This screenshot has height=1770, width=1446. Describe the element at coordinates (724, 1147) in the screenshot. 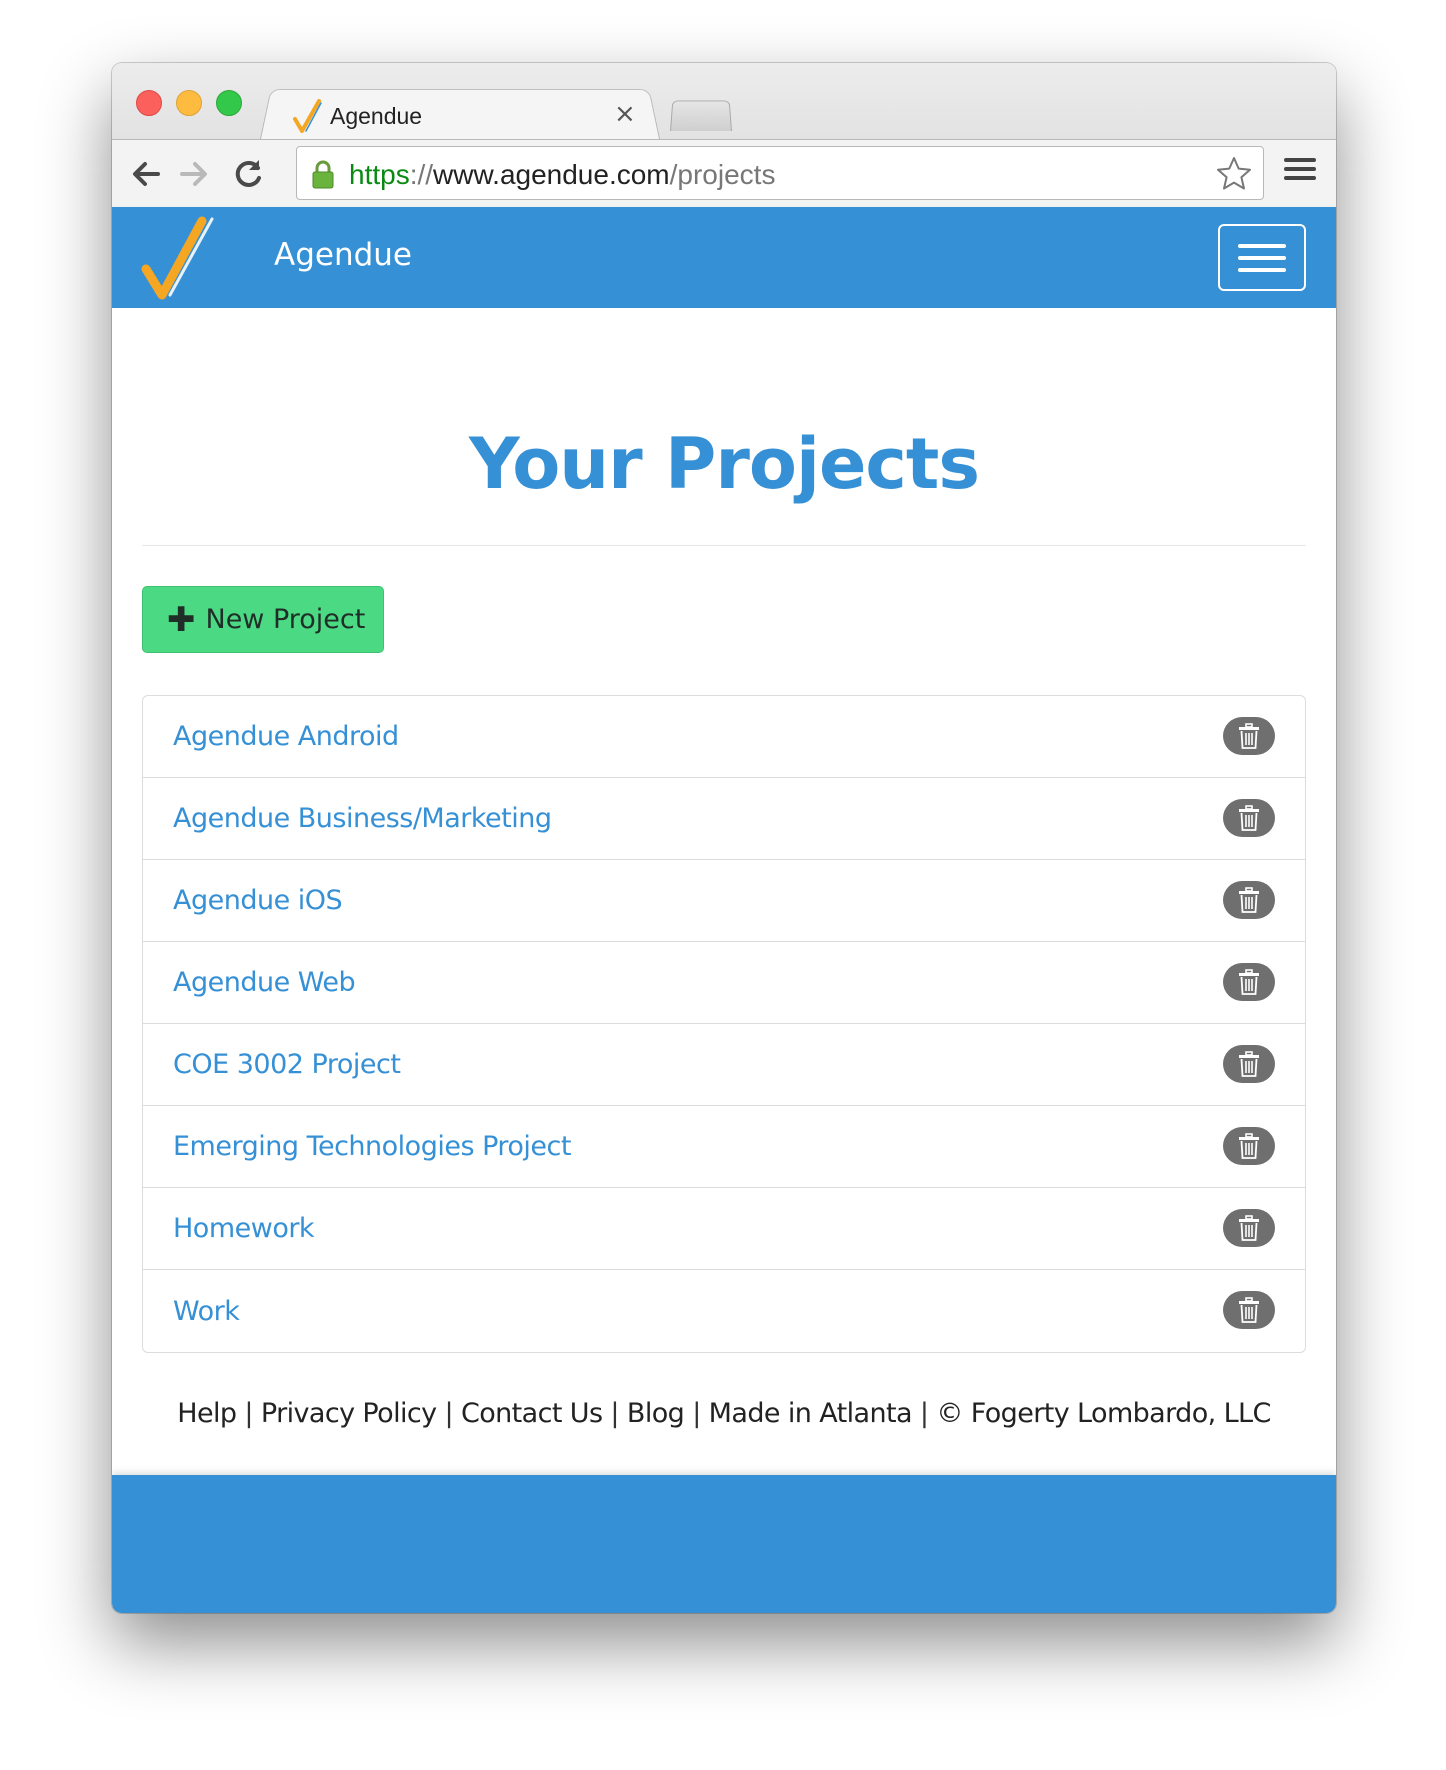

I see `project-row: Emerging Technologies Project` at that location.